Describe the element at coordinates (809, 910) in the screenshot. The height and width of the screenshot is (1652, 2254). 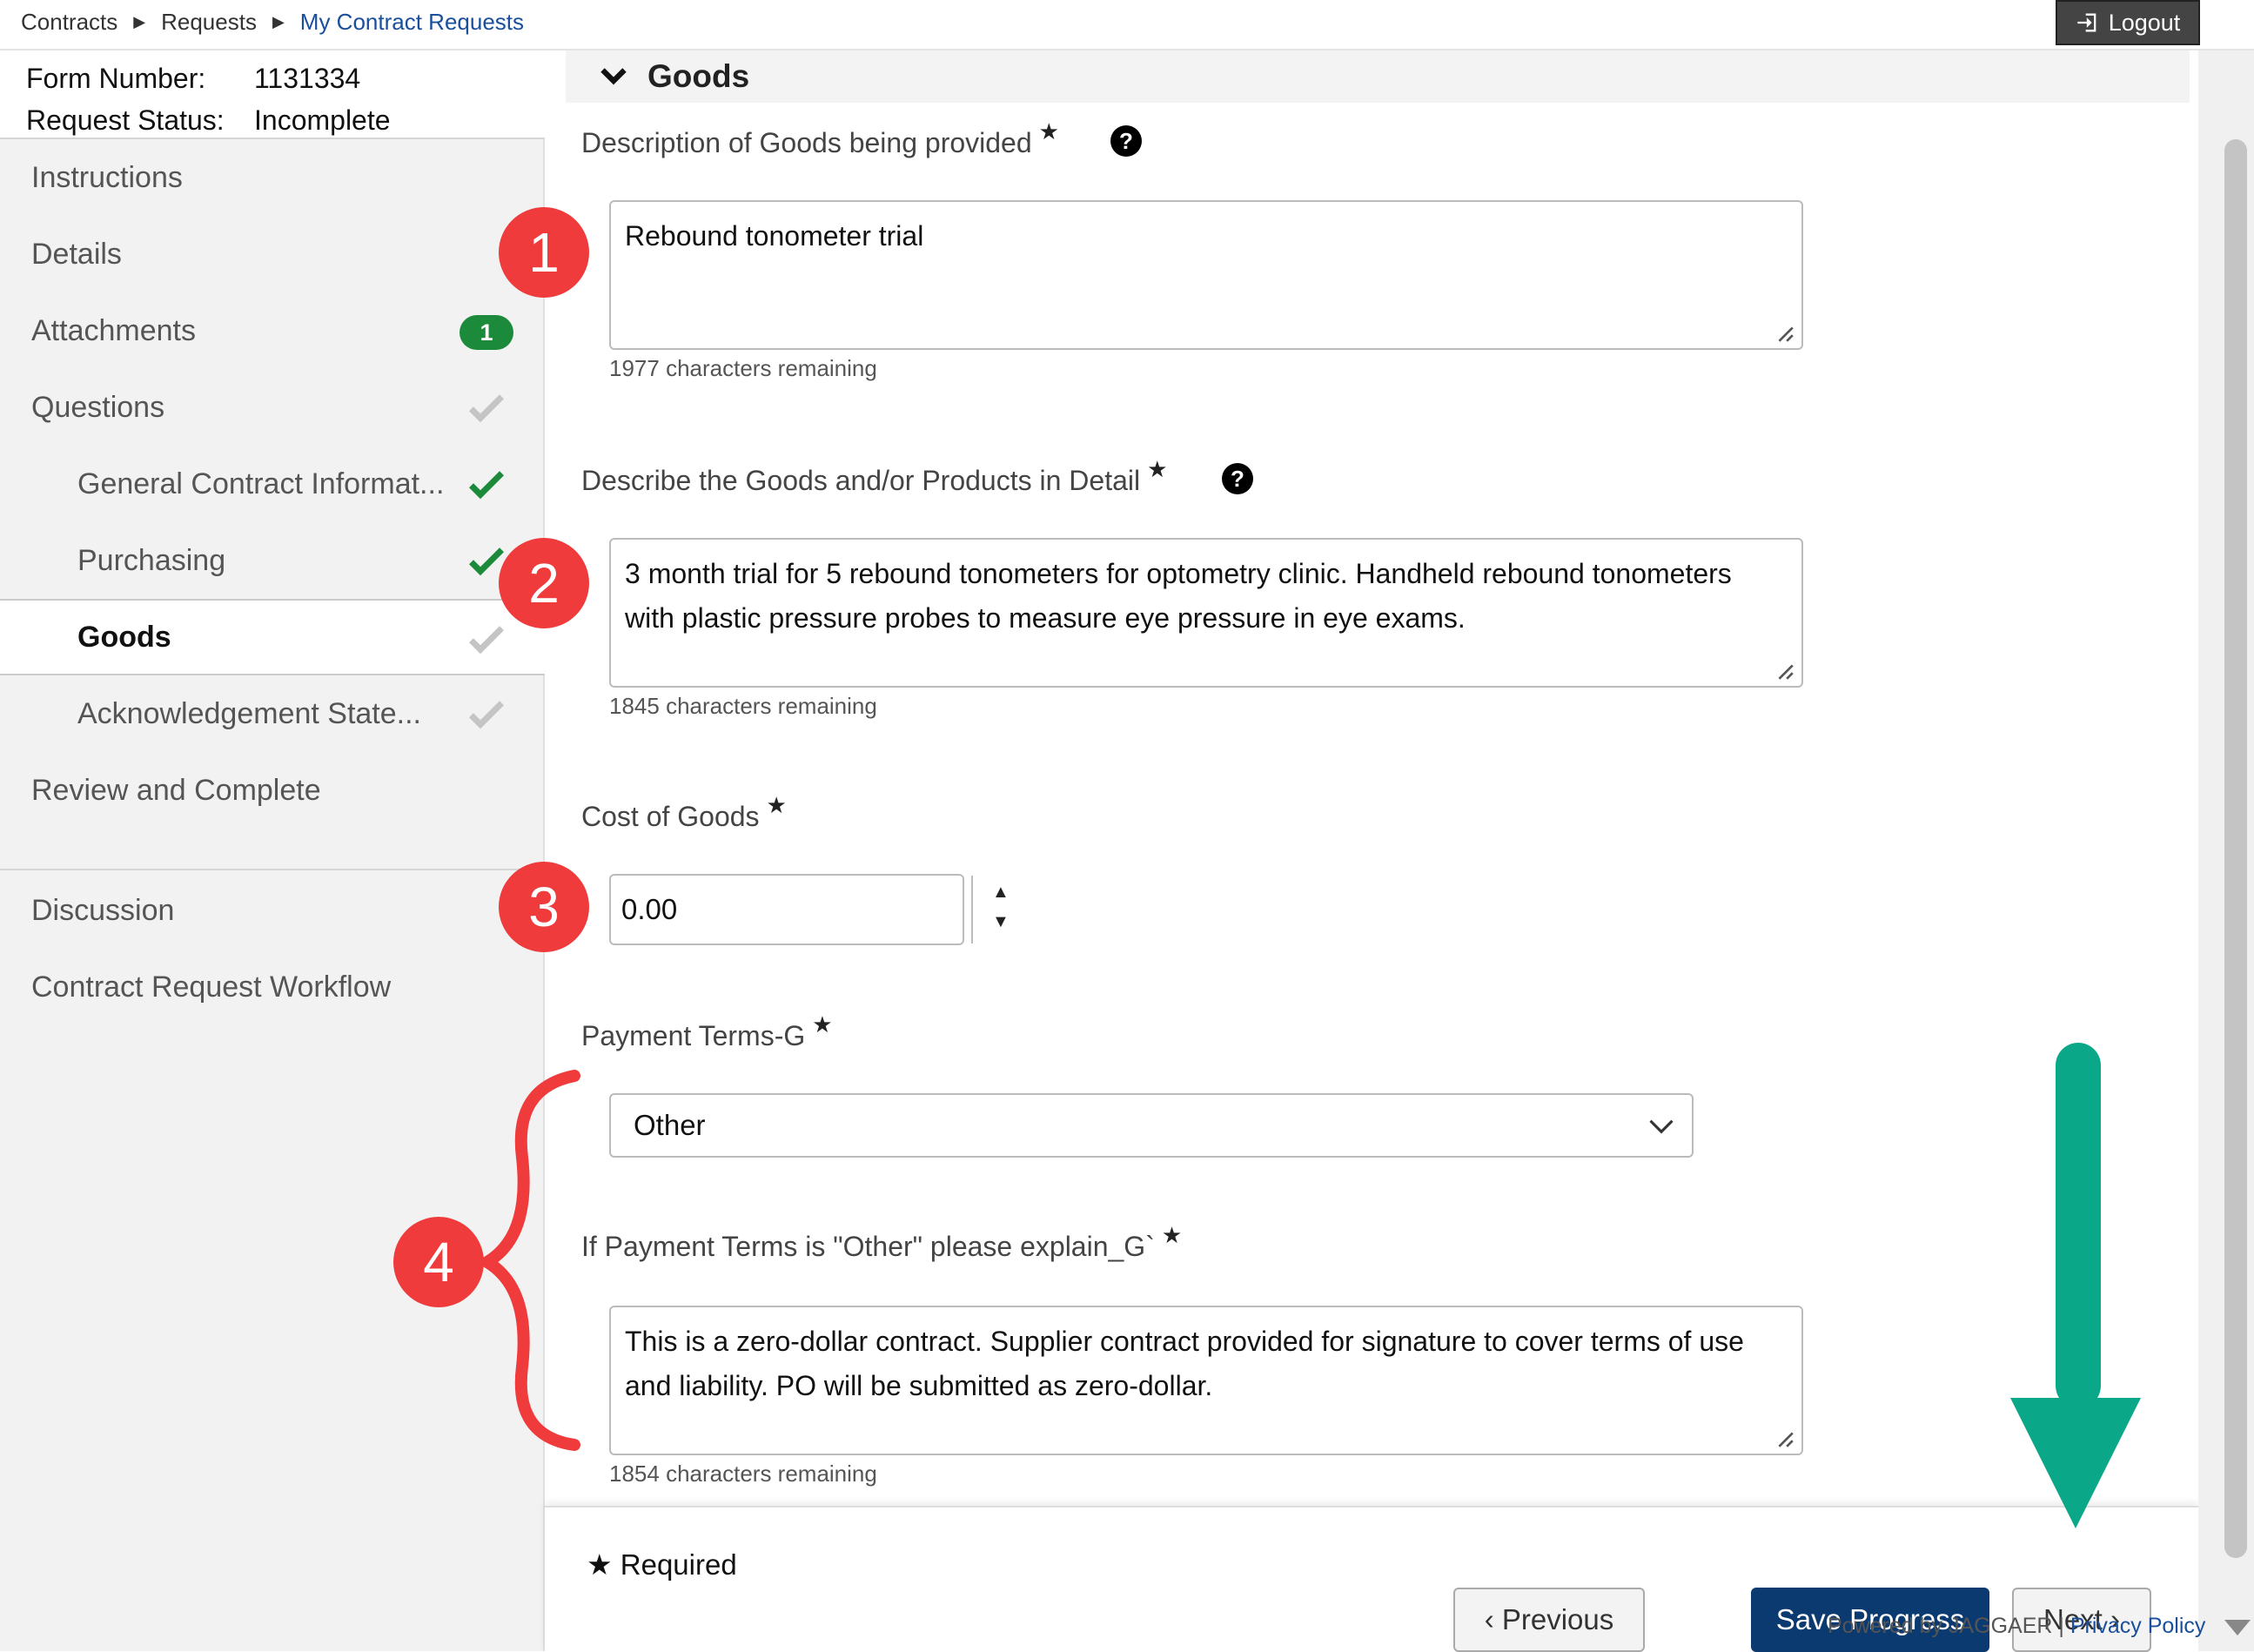
I see `cost-number-input: 0.00 ▲ ▼` at that location.